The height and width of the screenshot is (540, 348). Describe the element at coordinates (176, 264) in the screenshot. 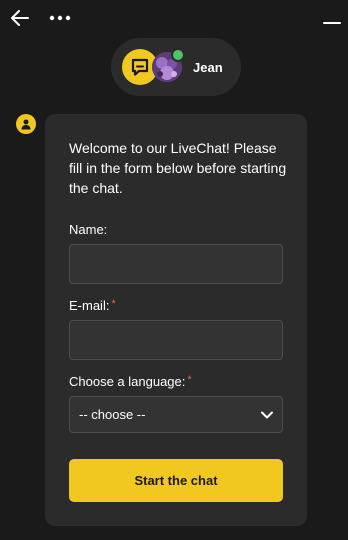

I see `name-input` at that location.